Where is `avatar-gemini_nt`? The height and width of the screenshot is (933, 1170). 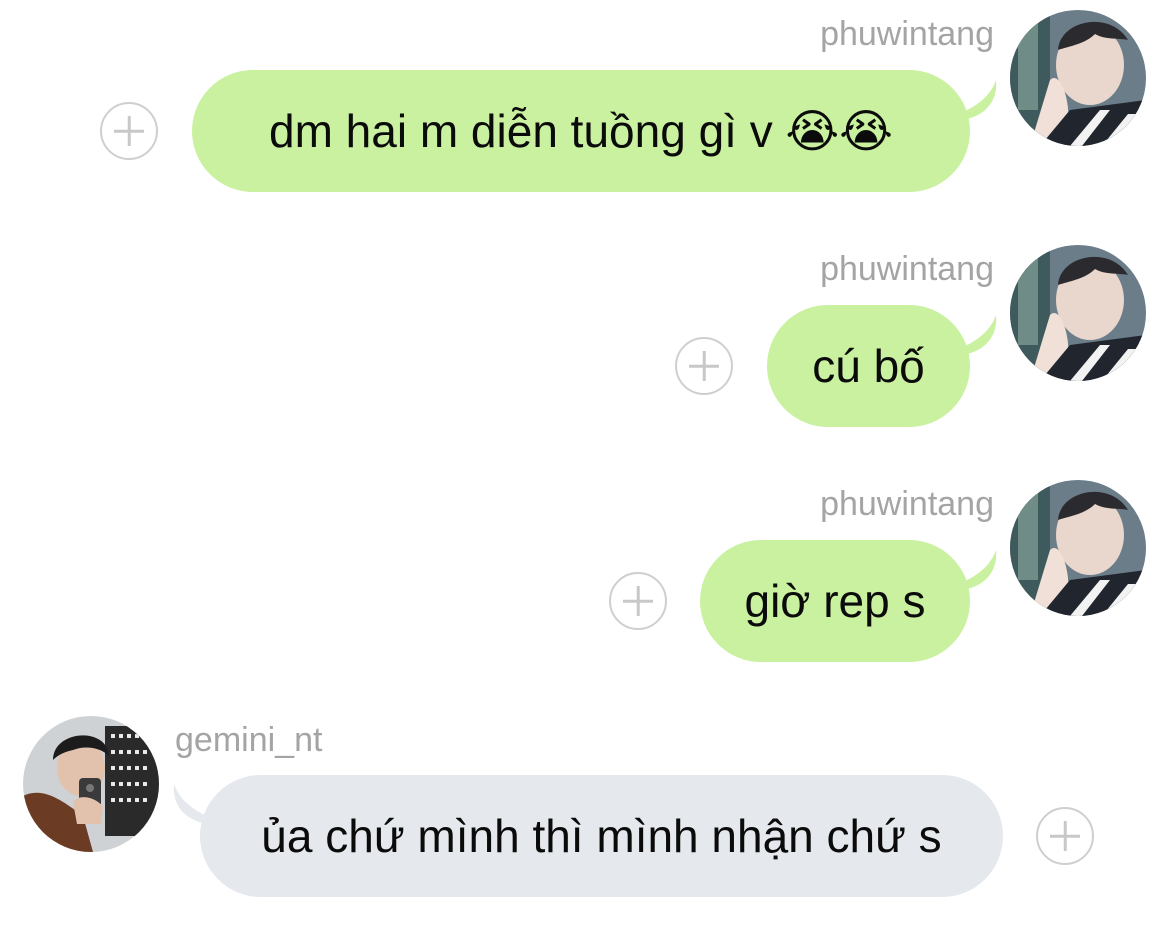
avatar-gemini_nt is located at coordinates (91, 784).